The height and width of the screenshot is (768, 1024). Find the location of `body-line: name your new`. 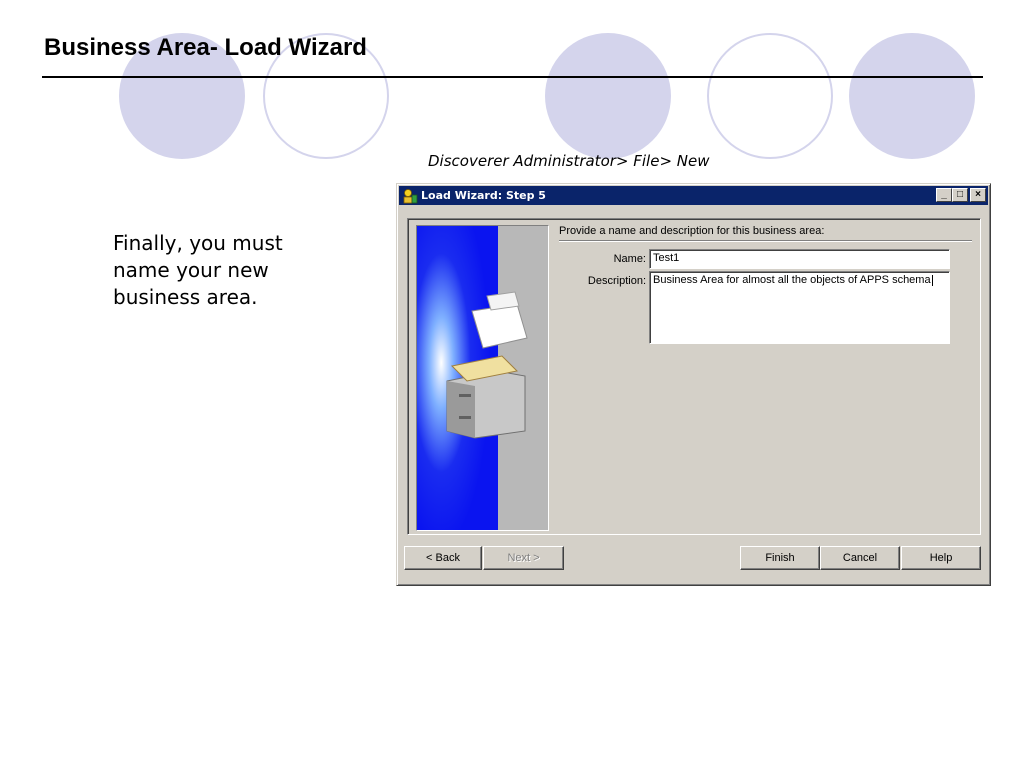

body-line: name your new is located at coordinates (191, 270).